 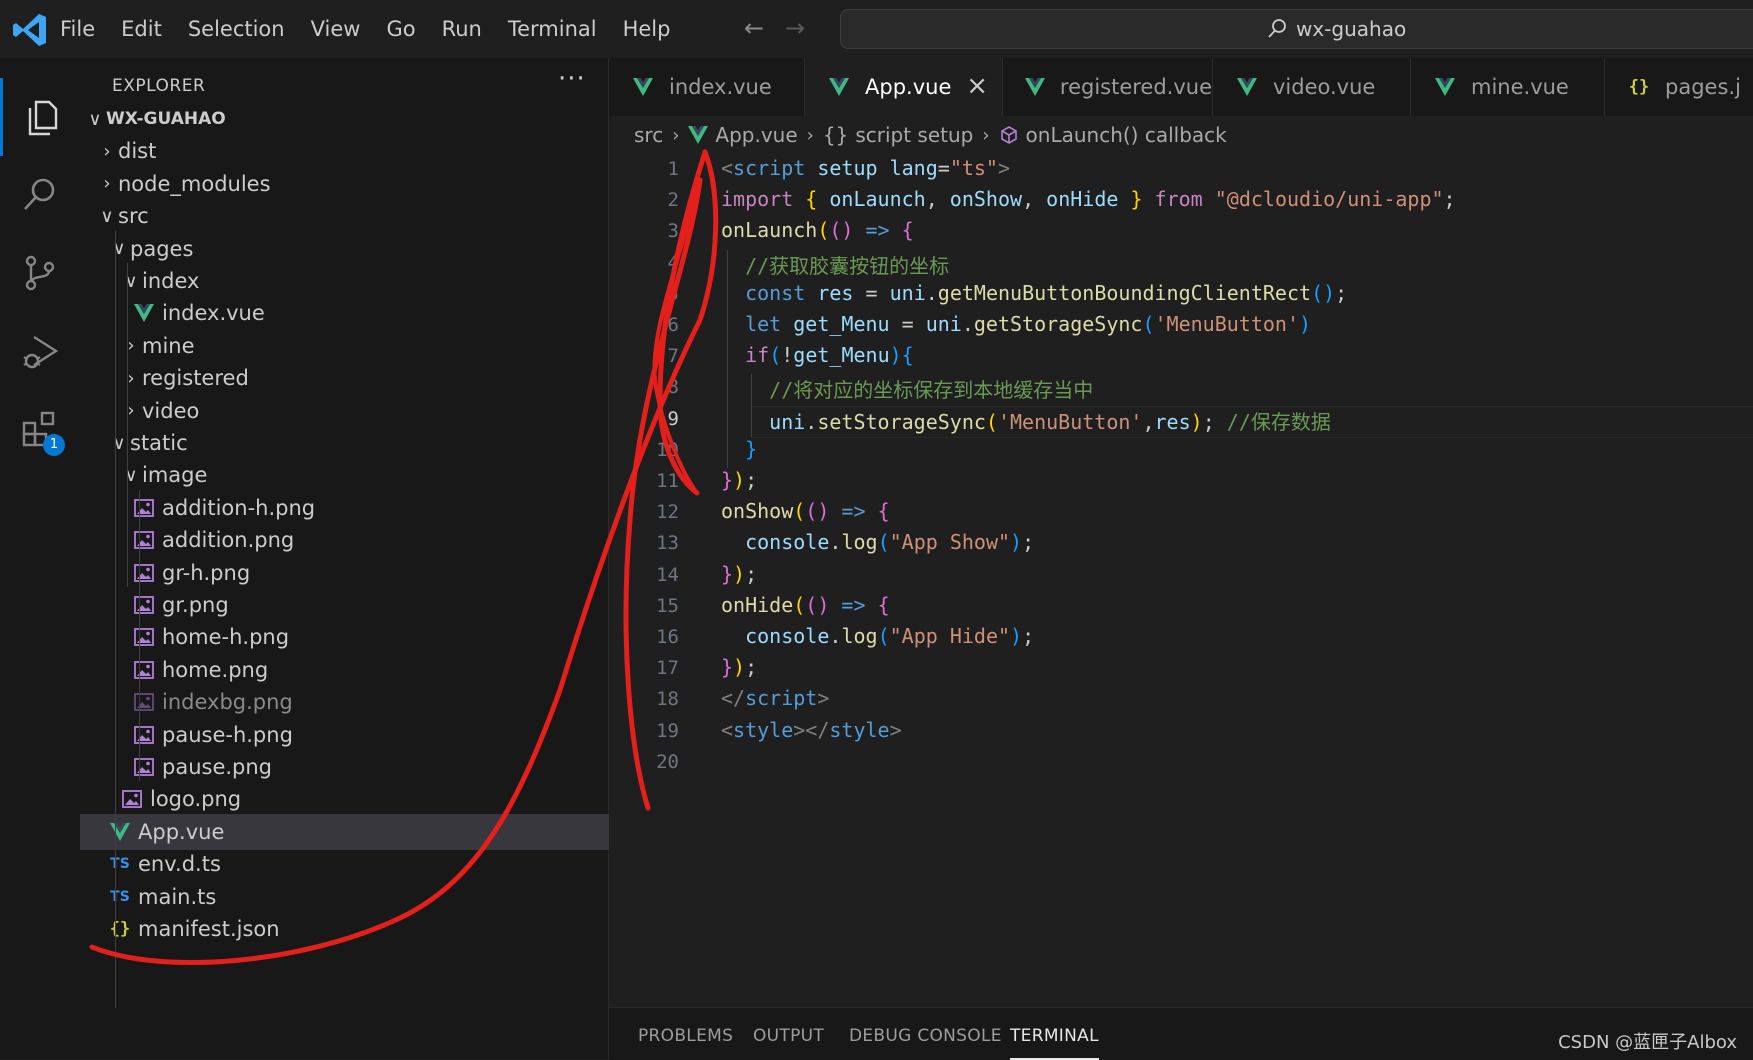 What do you see at coordinates (673, 200) in the screenshot?
I see `line-number: 2` at bounding box center [673, 200].